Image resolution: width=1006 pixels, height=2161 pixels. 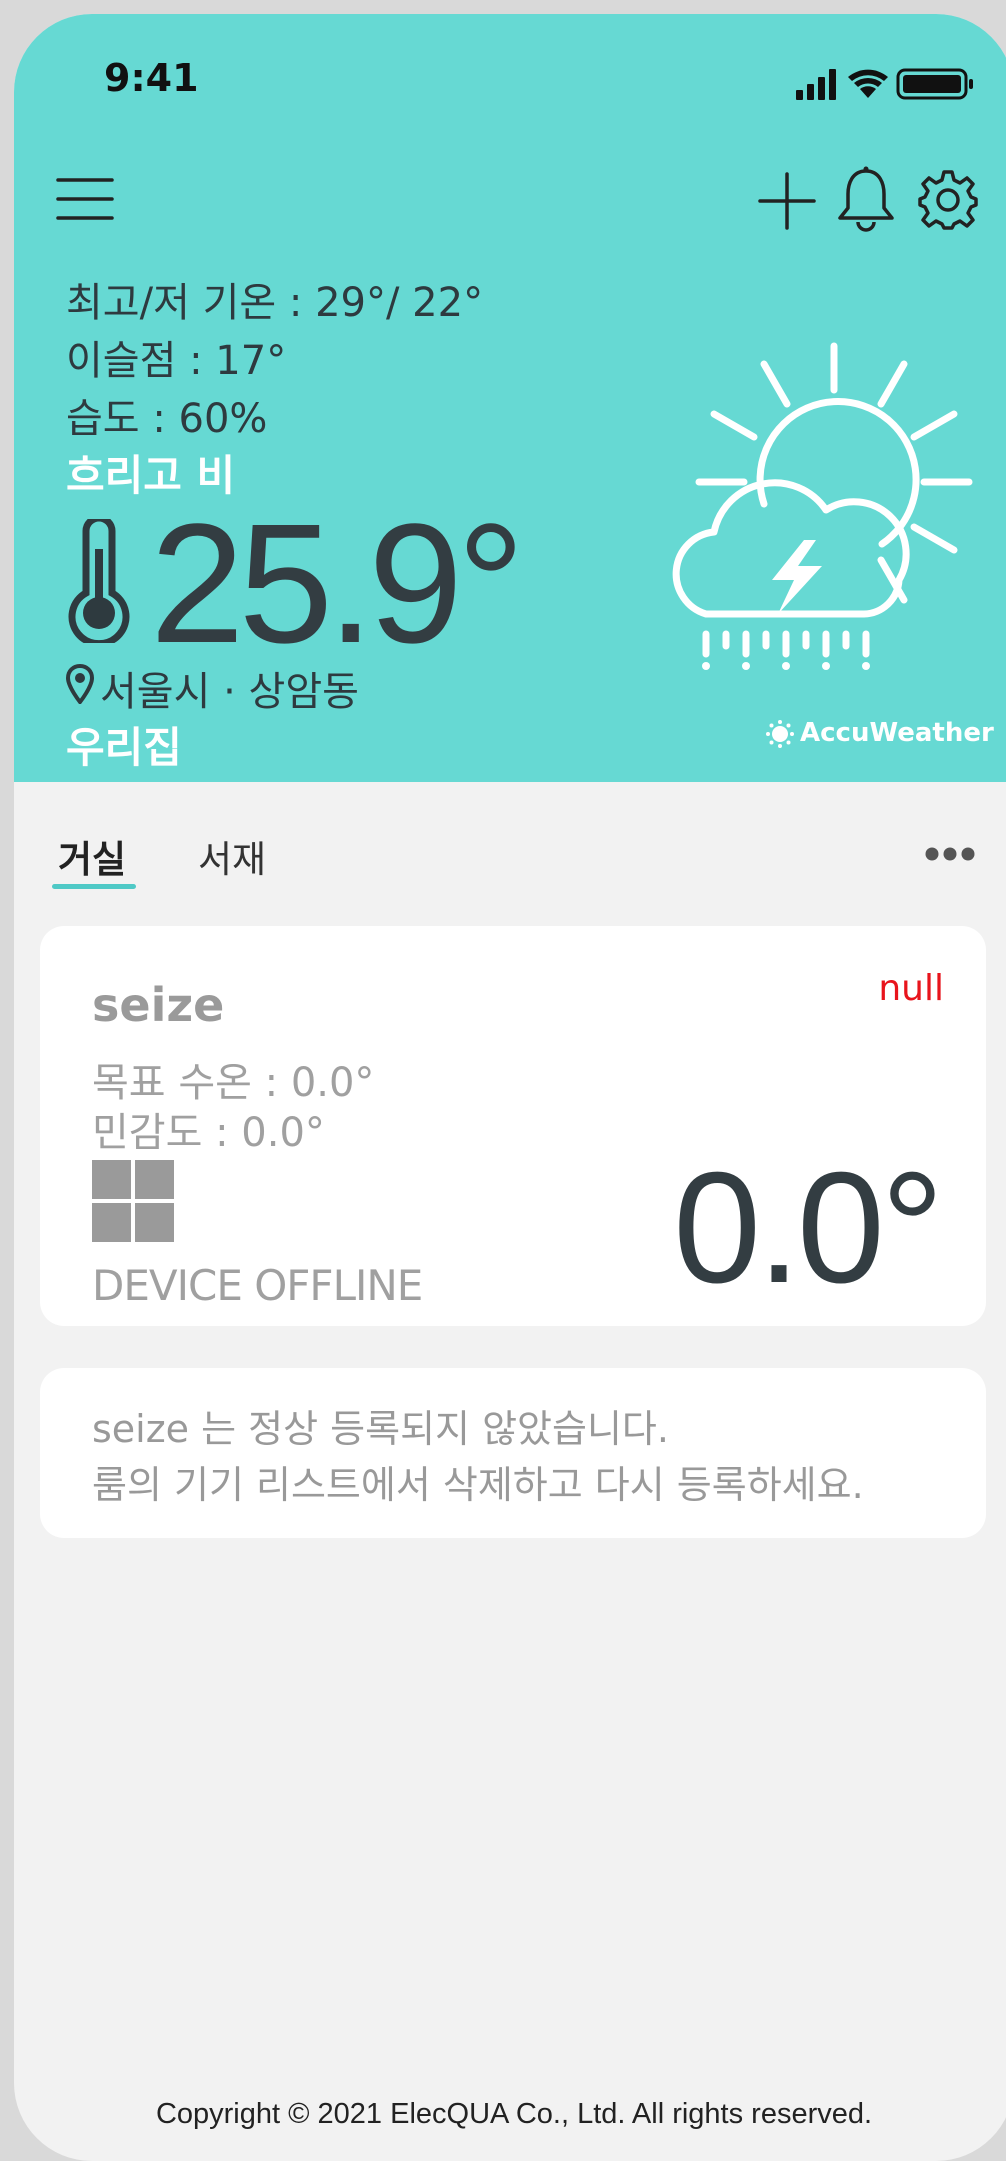 What do you see at coordinates (176, 361) in the screenshot?
I see `dew-point: 이슬점 : 17°` at bounding box center [176, 361].